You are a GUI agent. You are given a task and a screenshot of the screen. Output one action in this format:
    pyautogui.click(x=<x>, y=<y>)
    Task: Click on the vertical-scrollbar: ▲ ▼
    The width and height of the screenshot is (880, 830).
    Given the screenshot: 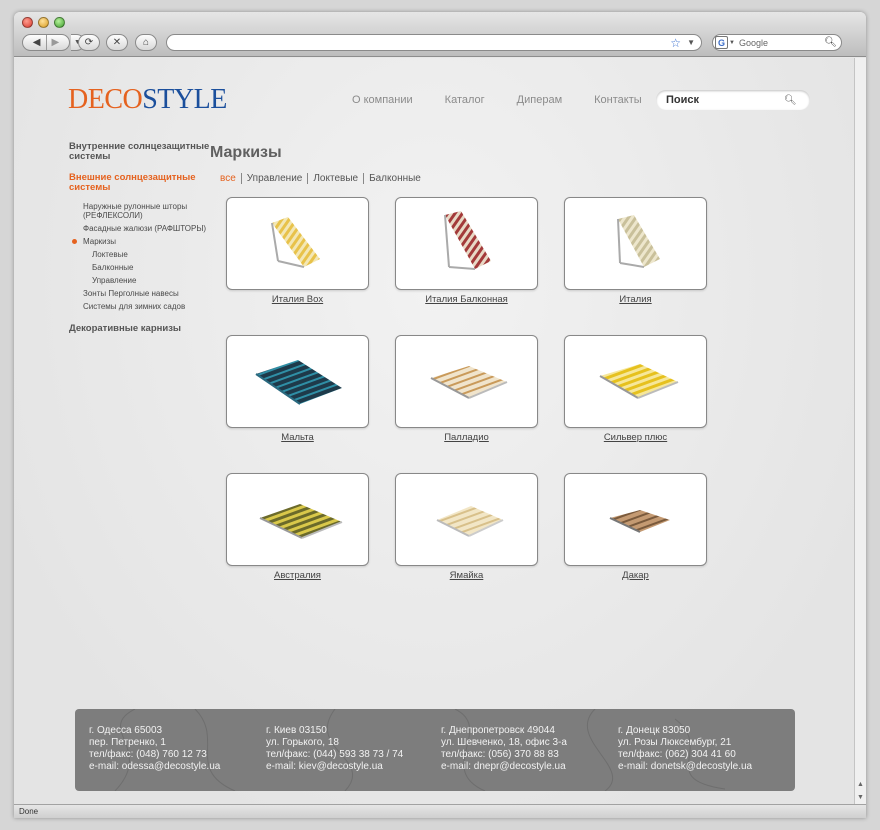 What is the action you would take?
    pyautogui.click(x=860, y=431)
    